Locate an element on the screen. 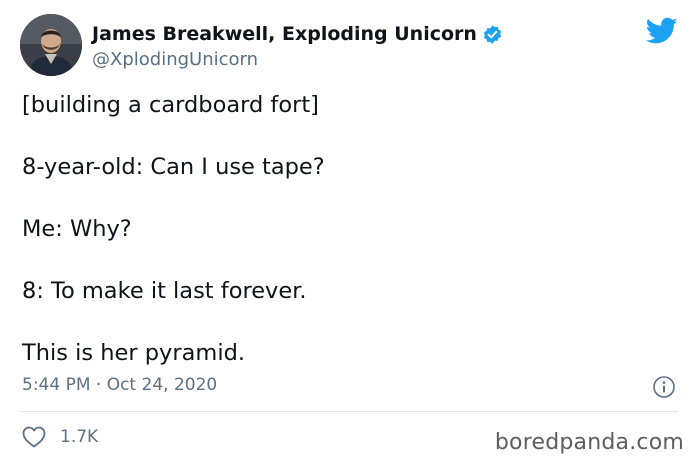 Image resolution: width=700 pixels, height=467 pixels. tweet-timestamp: 5:44 PM · Oct 24, 2020 is located at coordinates (119, 385).